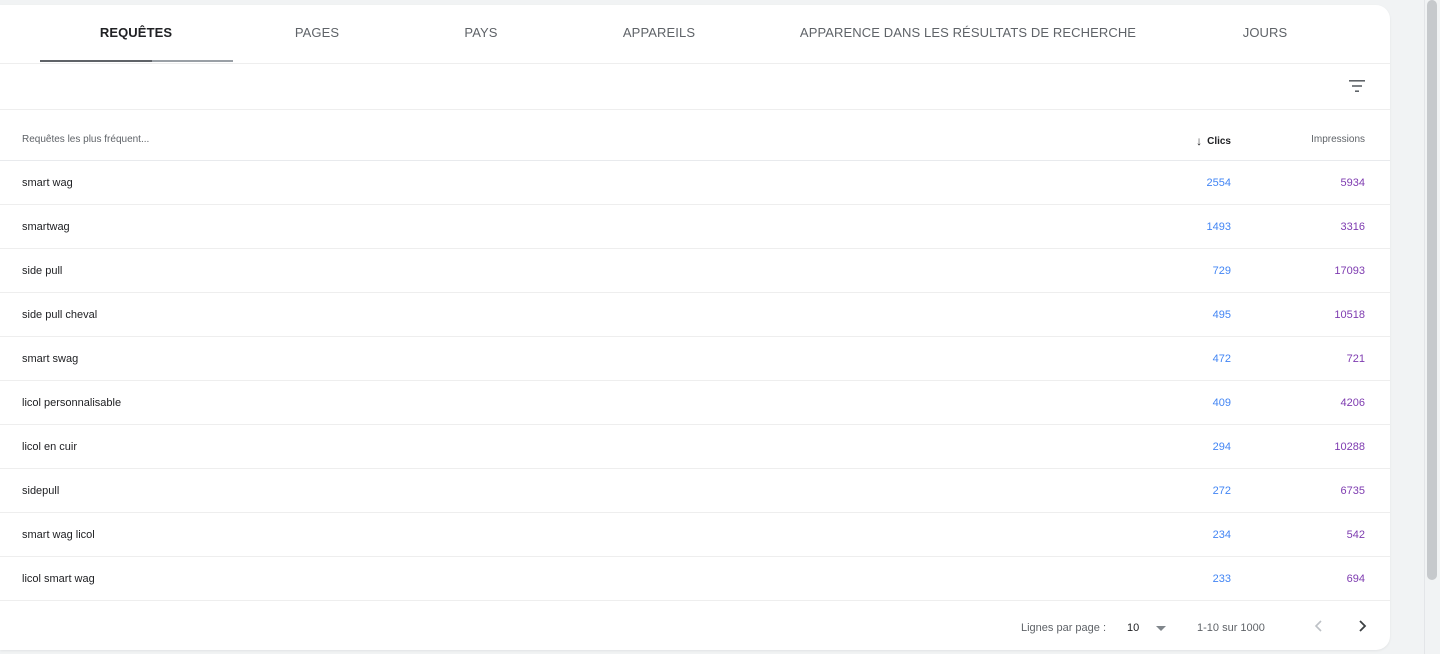 The height and width of the screenshot is (654, 1440). Describe the element at coordinates (1319, 626) in the screenshot. I see `chevron-left-icon` at that location.